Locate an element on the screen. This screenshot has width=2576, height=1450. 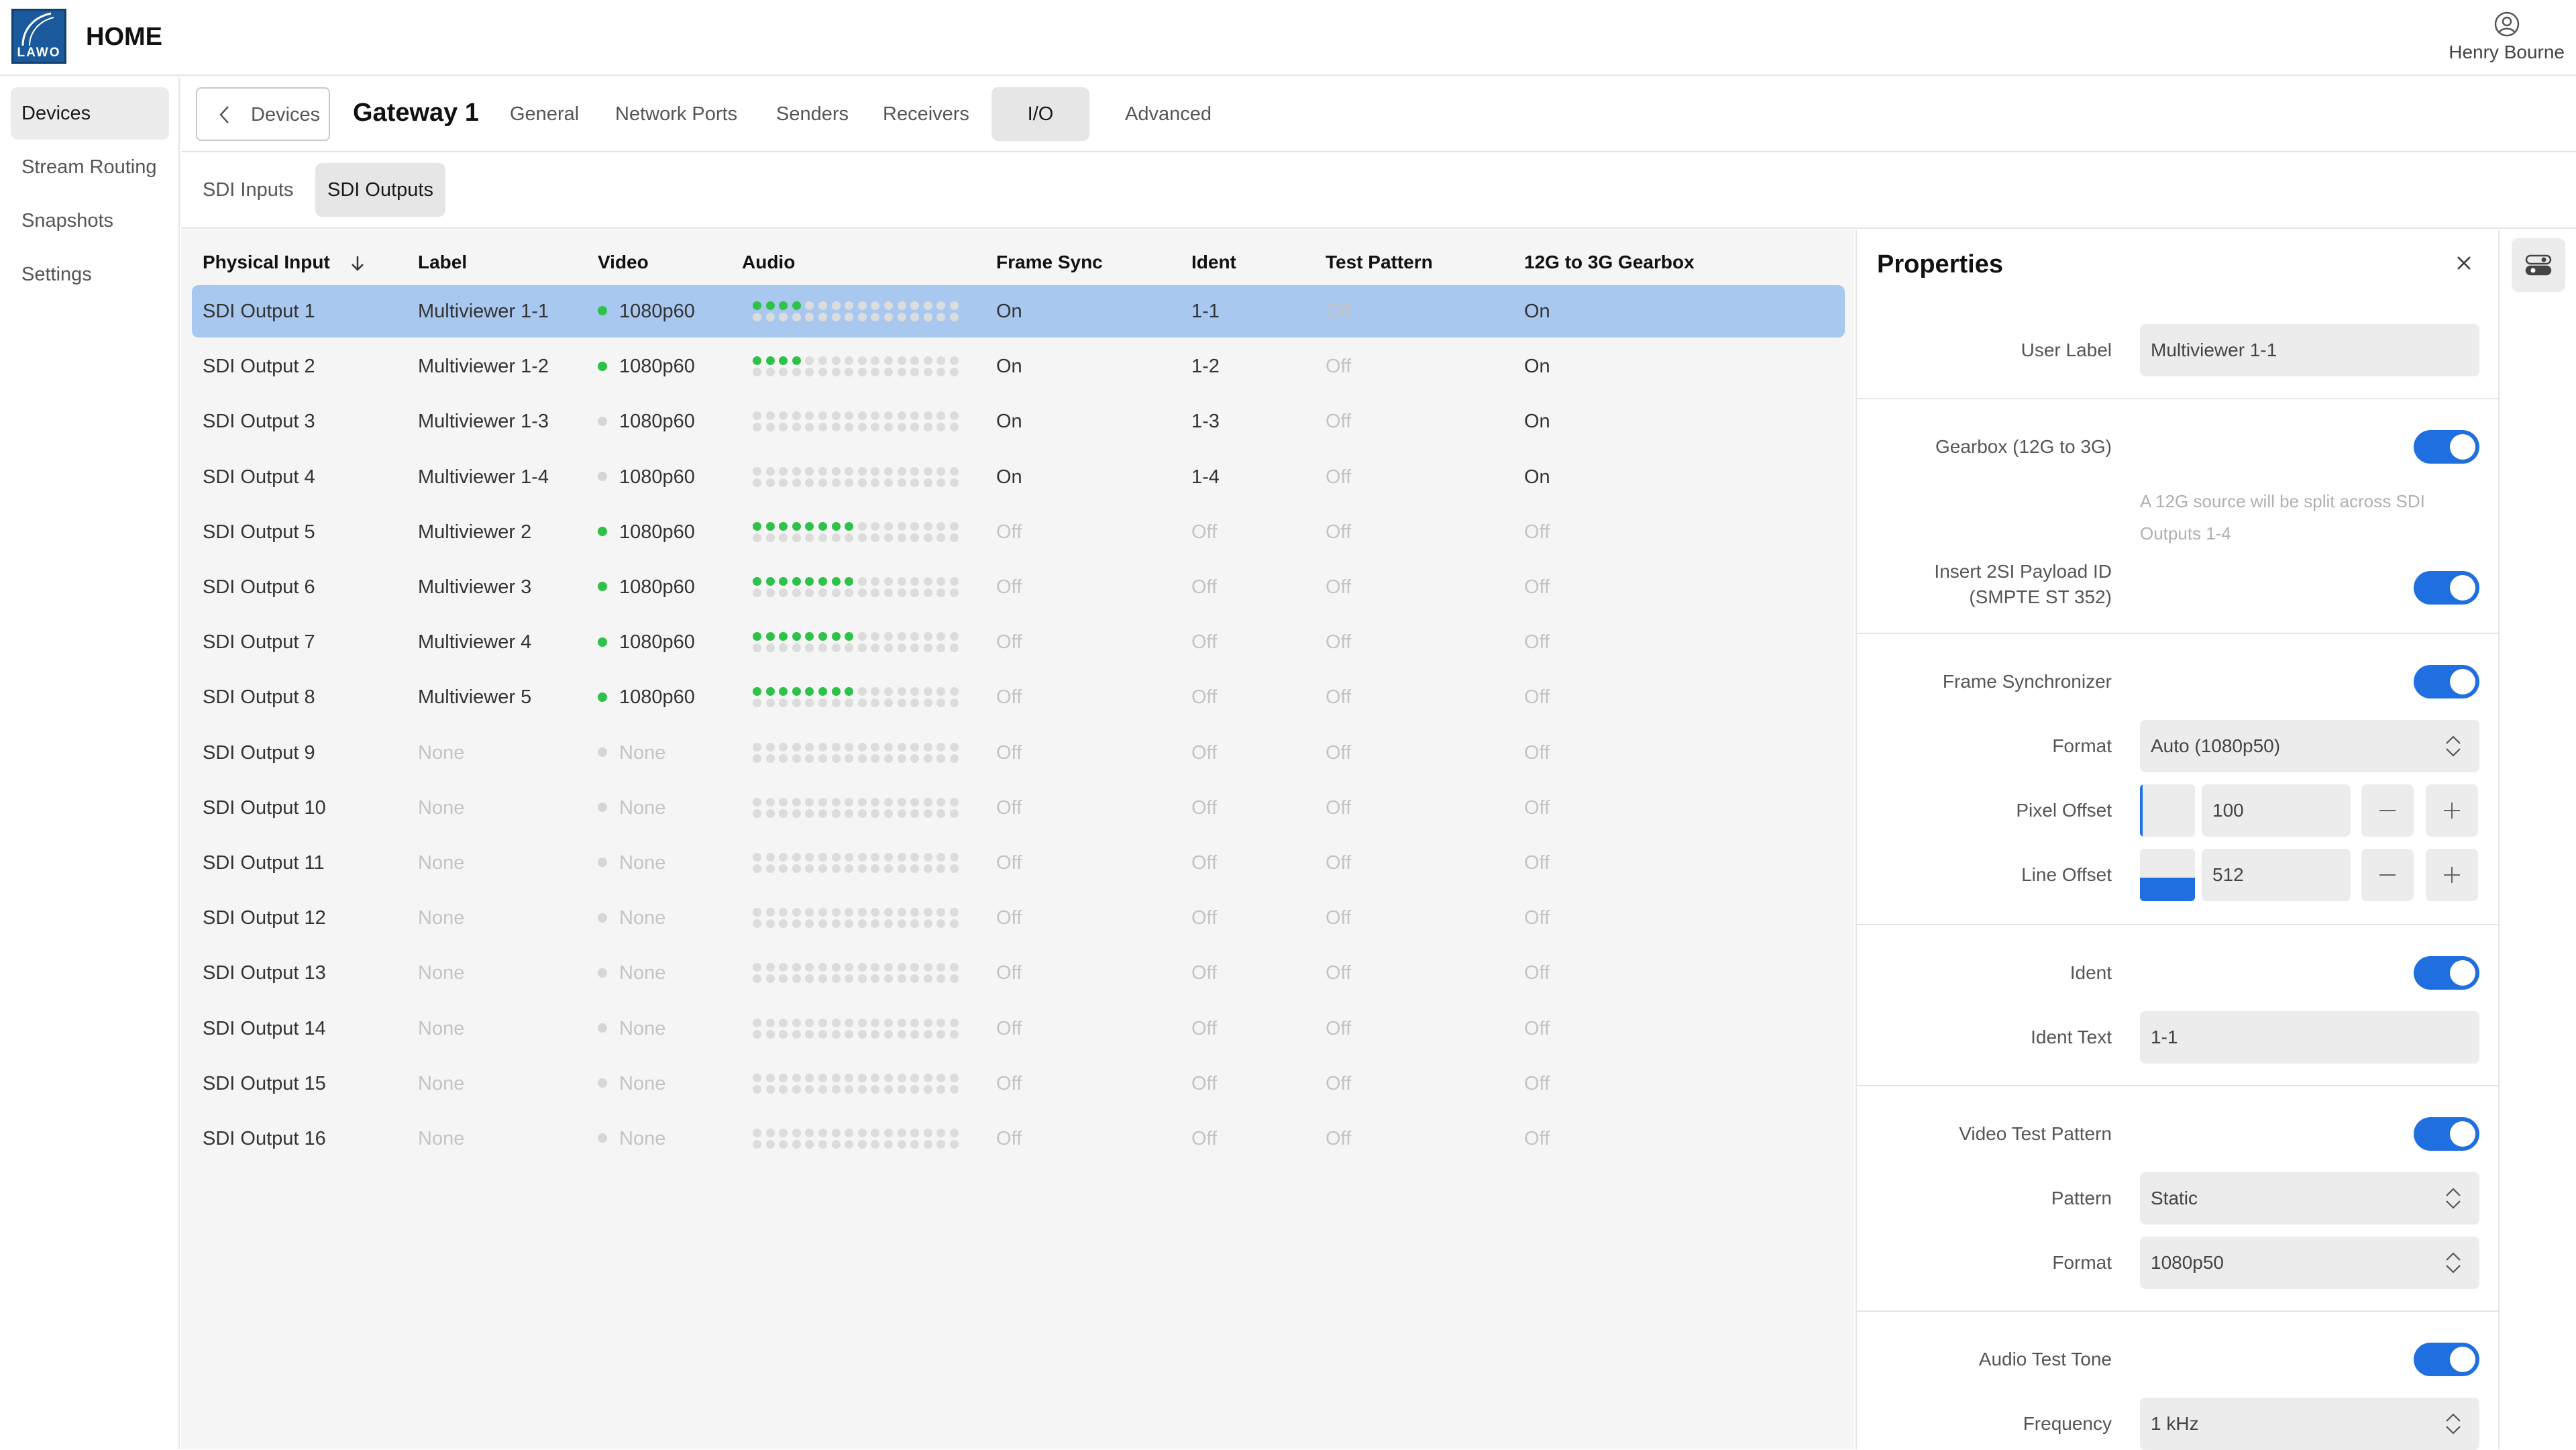
line-offset-slider is located at coordinates (2167, 875).